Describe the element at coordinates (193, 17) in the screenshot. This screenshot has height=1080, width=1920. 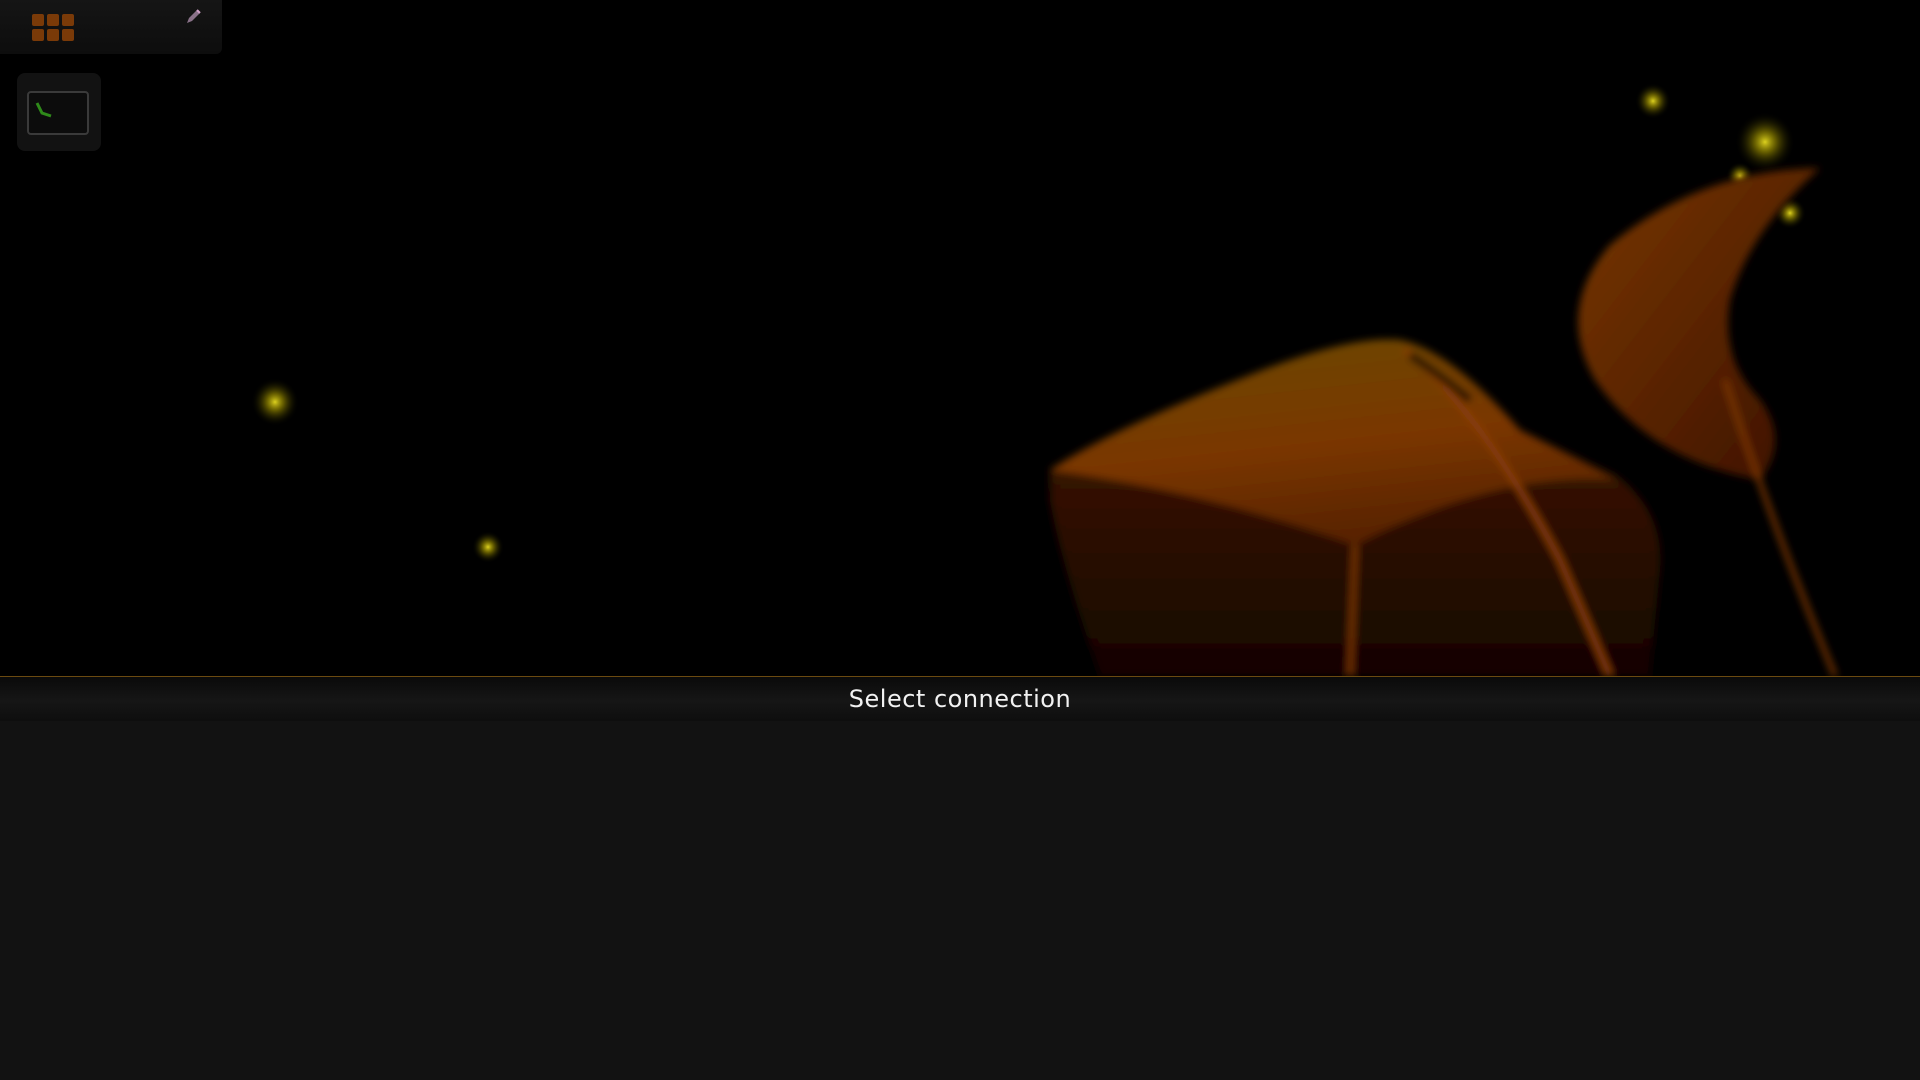
I see `pencil-icon` at that location.